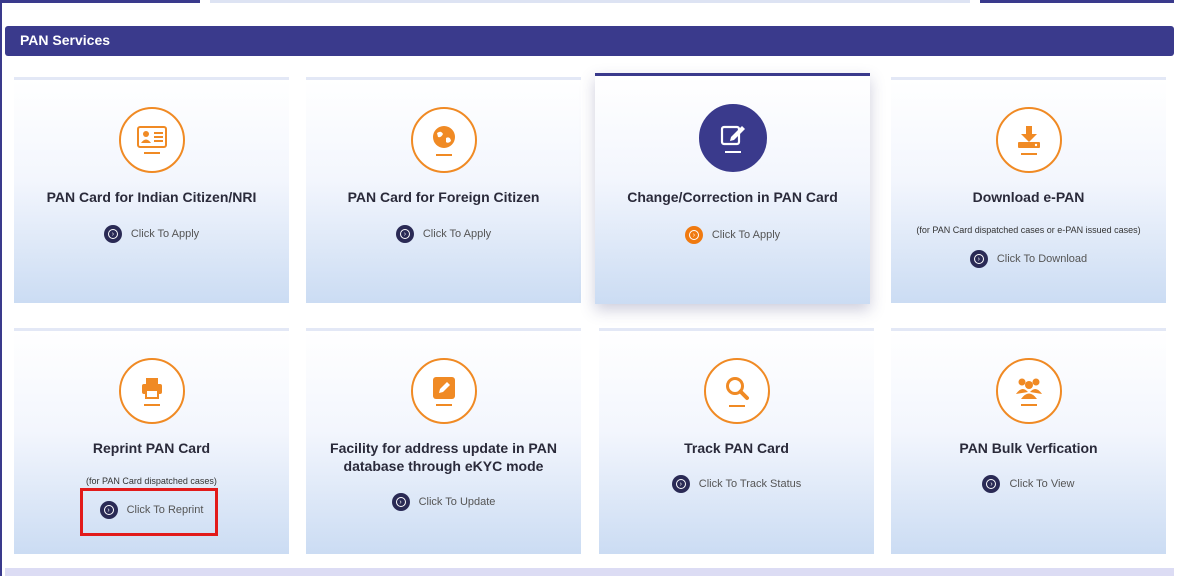 Image resolution: width=1178 pixels, height=576 pixels. I want to click on id-card-icon, so click(151, 140).